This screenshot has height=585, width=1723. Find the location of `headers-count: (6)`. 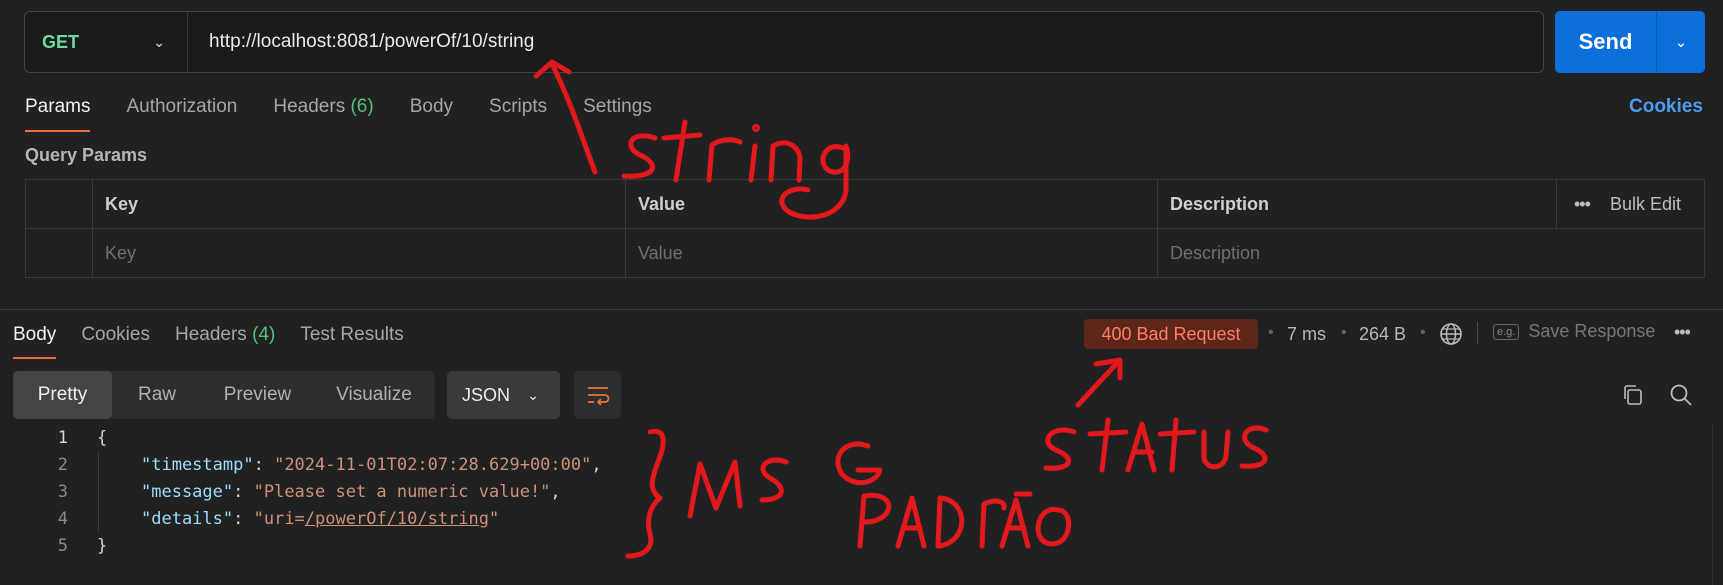

headers-count: (6) is located at coordinates (362, 106).